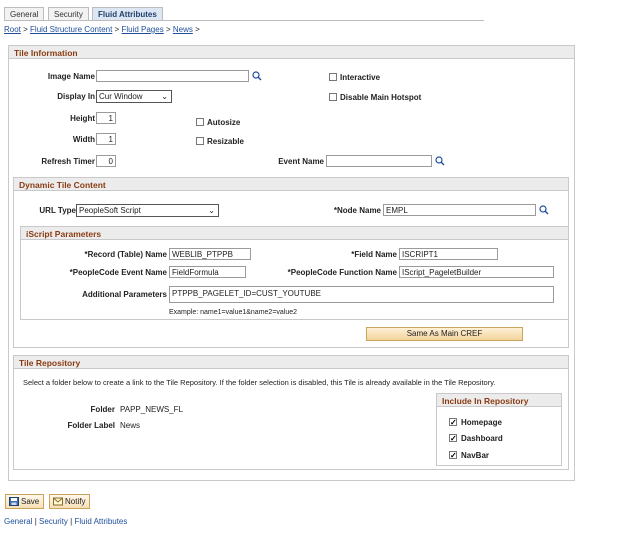 The image size is (640, 536). I want to click on peoplecode-function-label: *PeopleCode Function Name, so click(342, 272).